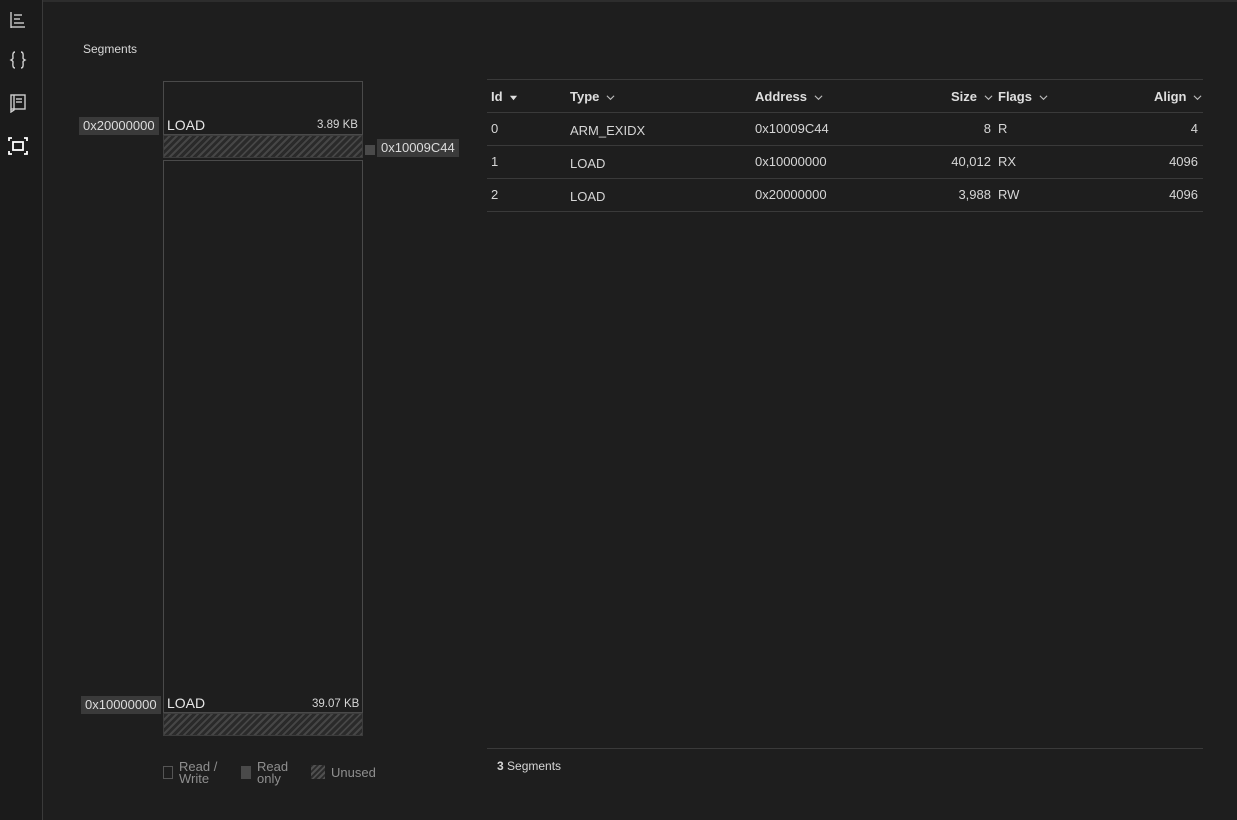 Image resolution: width=1237 pixels, height=820 pixels. What do you see at coordinates (1194, 128) in the screenshot?
I see `cell-align: 4` at bounding box center [1194, 128].